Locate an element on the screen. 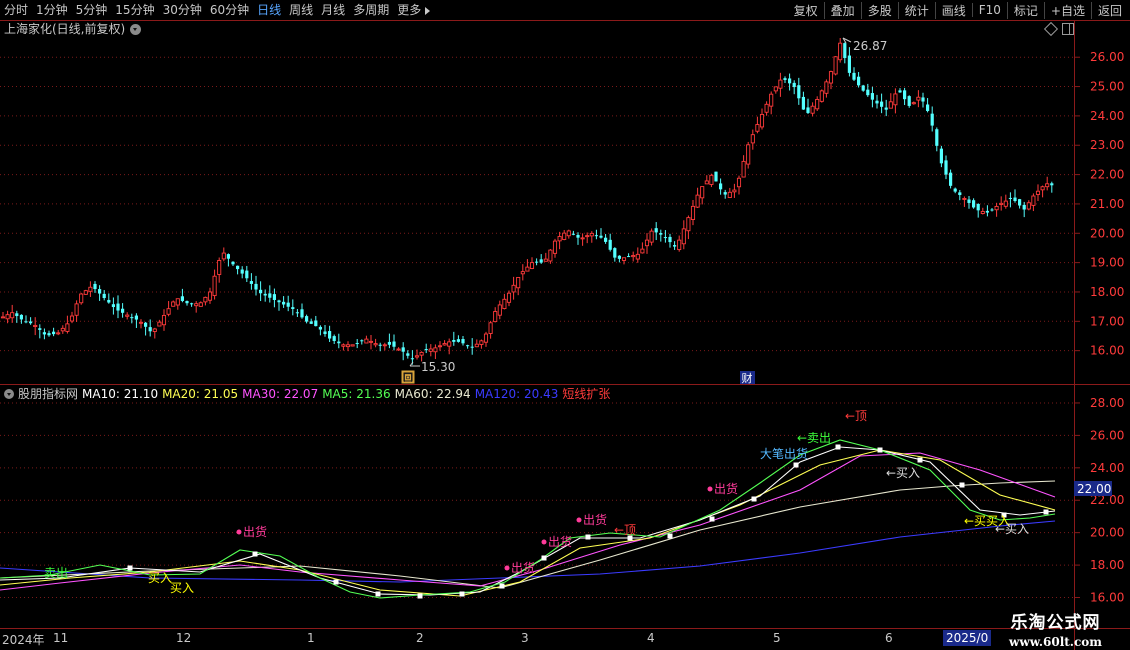  indicator-tick-label: 16.00 is located at coordinates (1107, 598).